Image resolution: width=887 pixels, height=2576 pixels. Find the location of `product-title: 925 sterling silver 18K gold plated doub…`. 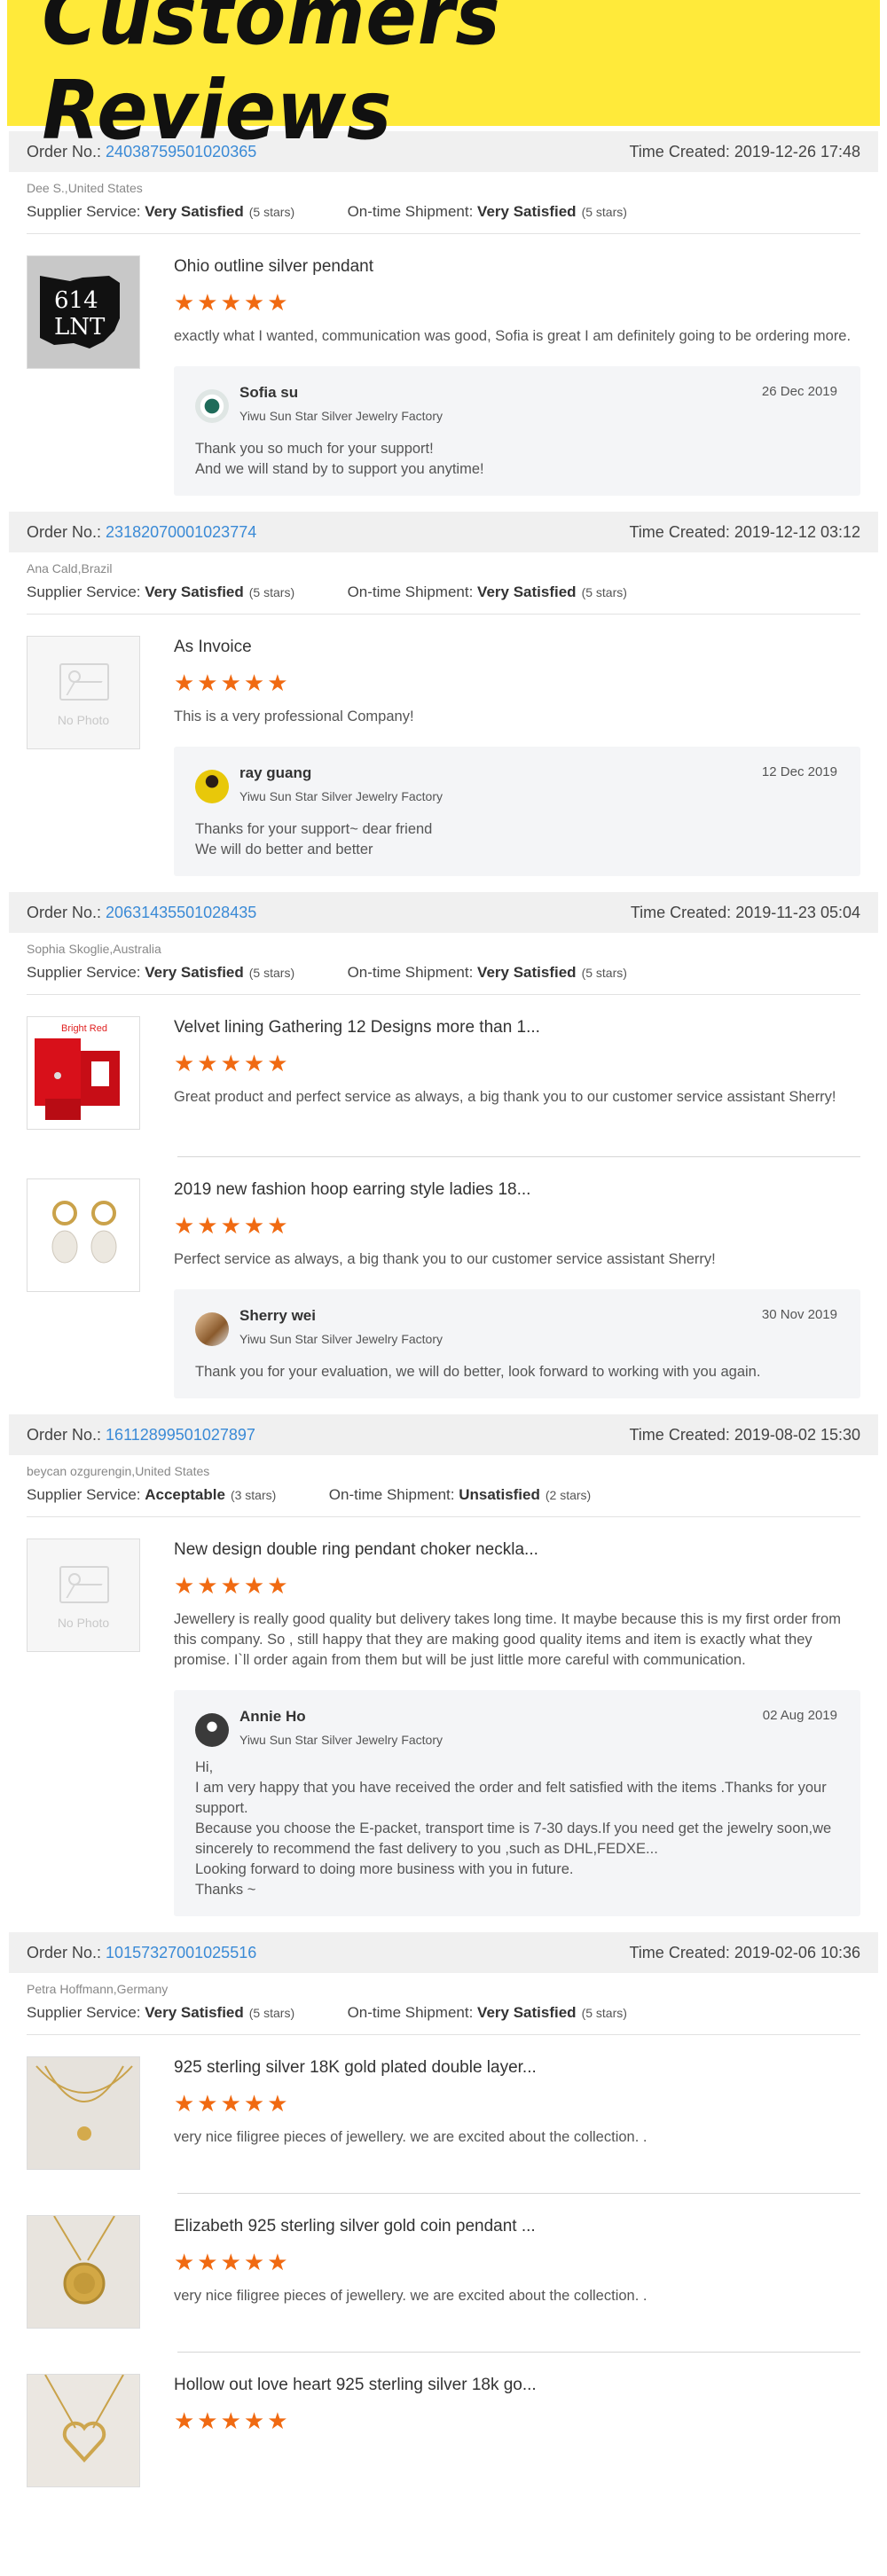

product-title: 925 sterling silver 18K gold plated doub… is located at coordinates (517, 2068).